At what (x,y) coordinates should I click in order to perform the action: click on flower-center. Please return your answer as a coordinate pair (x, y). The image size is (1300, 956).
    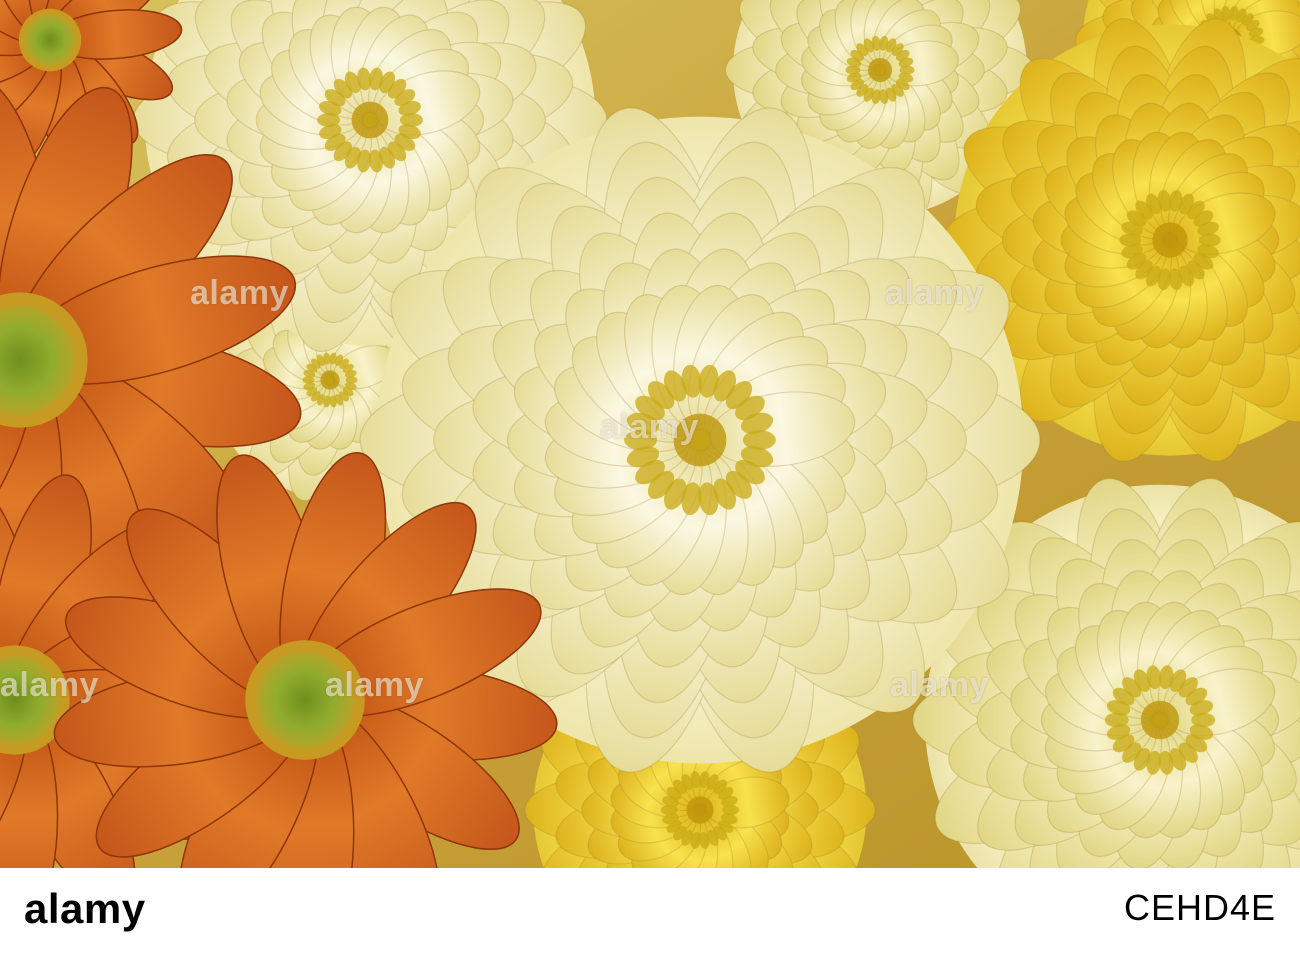
    Looking at the image, I should click on (50, 40).